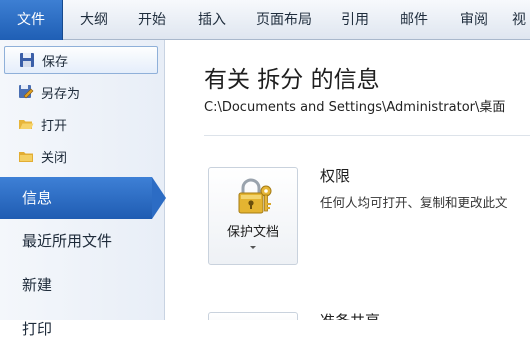  I want to click on permissions-description: 任何人均可打开、复制和更改此文, so click(414, 202).